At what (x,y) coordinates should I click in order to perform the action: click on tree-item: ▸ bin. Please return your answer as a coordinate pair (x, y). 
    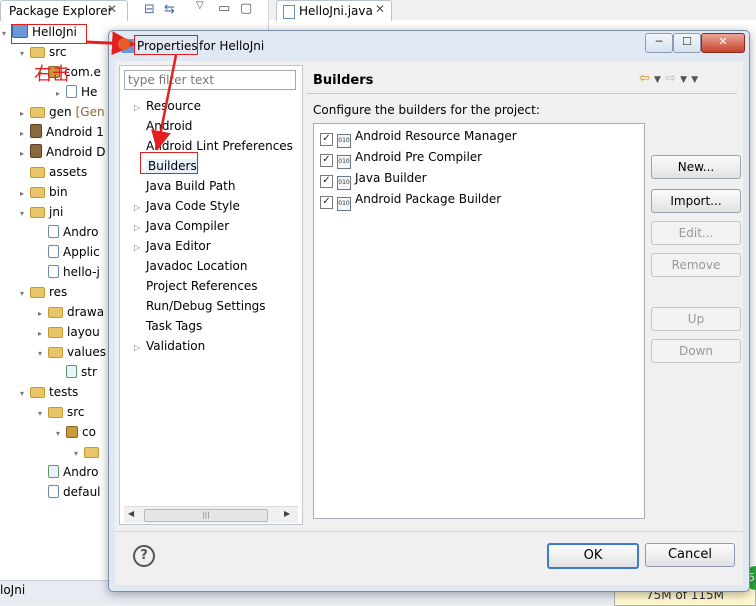
    Looking at the image, I should click on (44, 192).